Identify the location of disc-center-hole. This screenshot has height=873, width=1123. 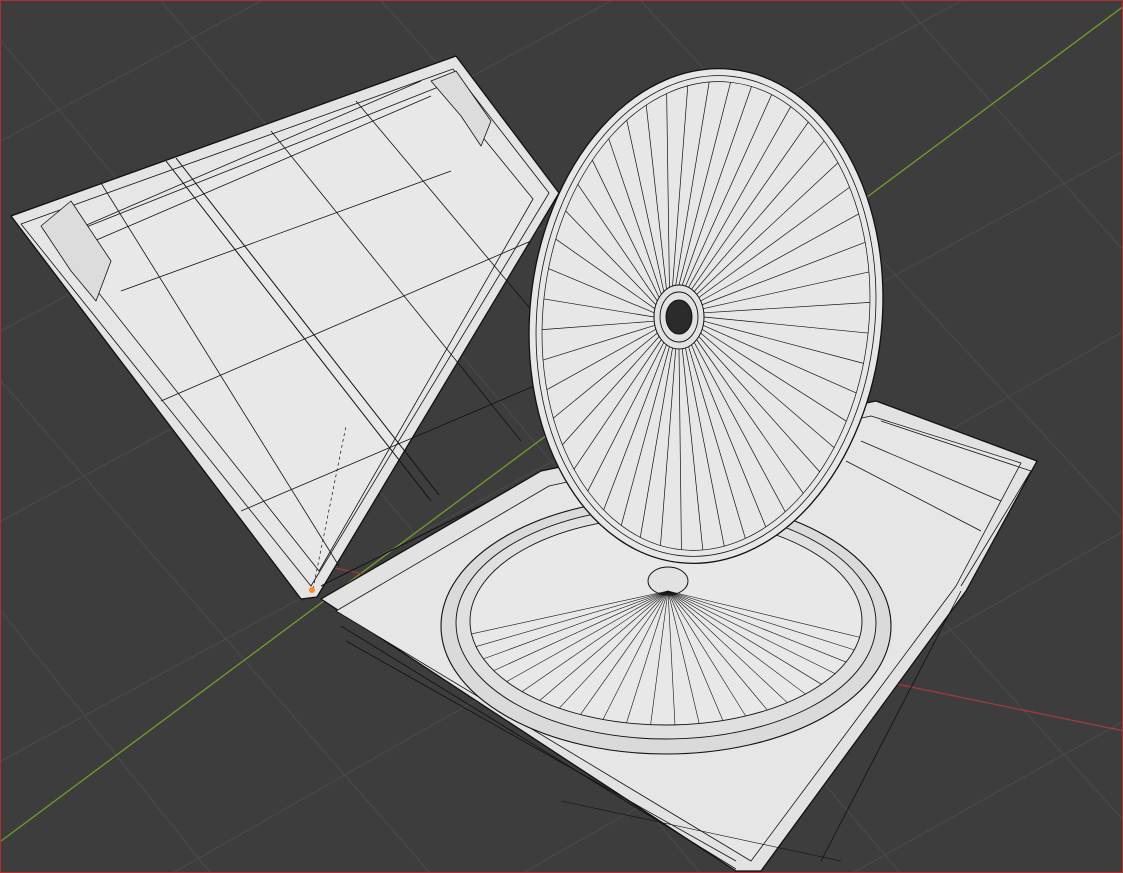
(679, 317).